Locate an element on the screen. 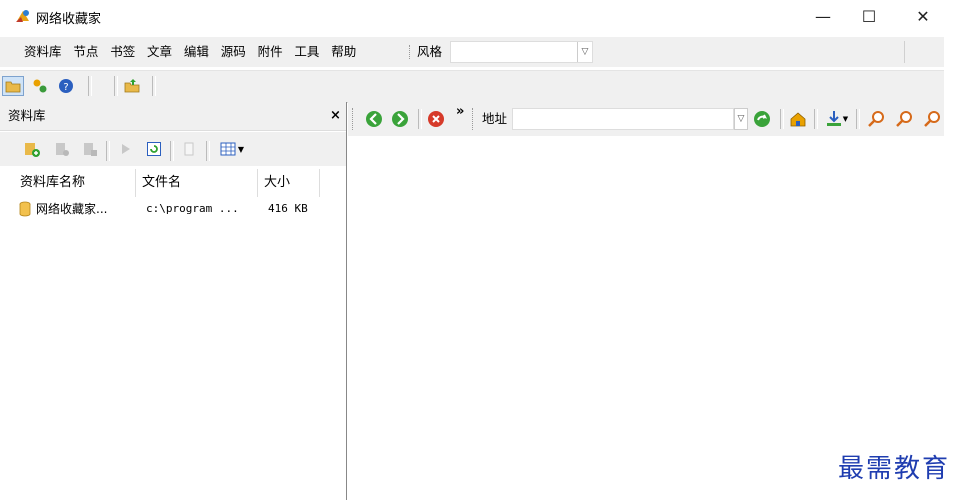 The image size is (963, 500). menu-bar: 资料库 节点 书签 文章 编辑 源码 附件 工具 帮助 风格 ▽ is located at coordinates (472, 52).